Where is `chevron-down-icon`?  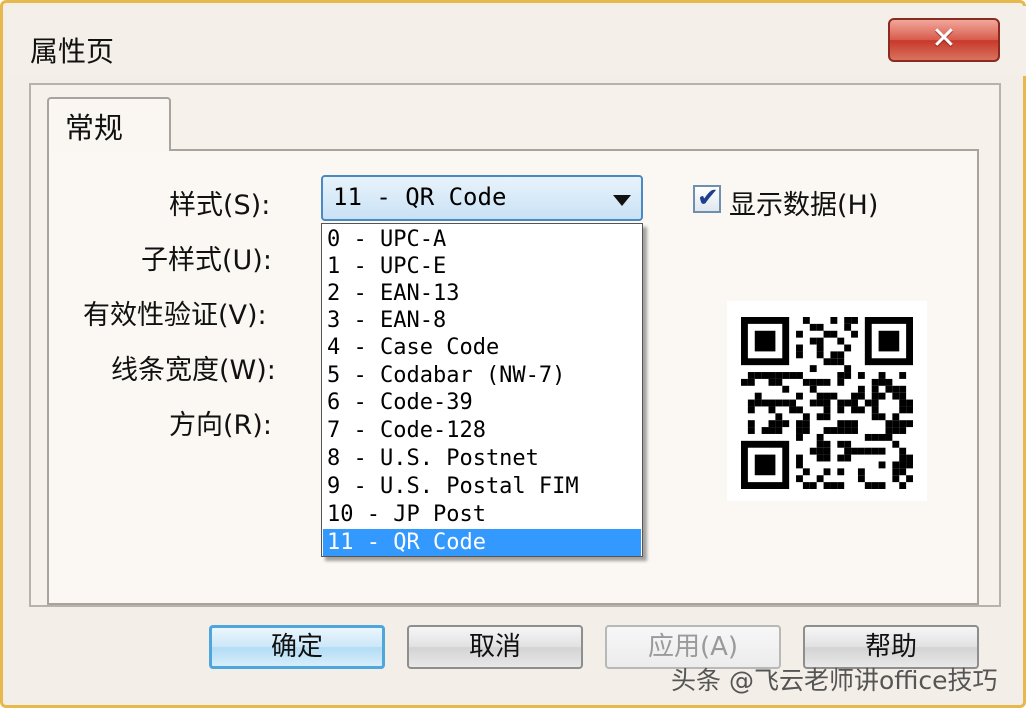 chevron-down-icon is located at coordinates (622, 200).